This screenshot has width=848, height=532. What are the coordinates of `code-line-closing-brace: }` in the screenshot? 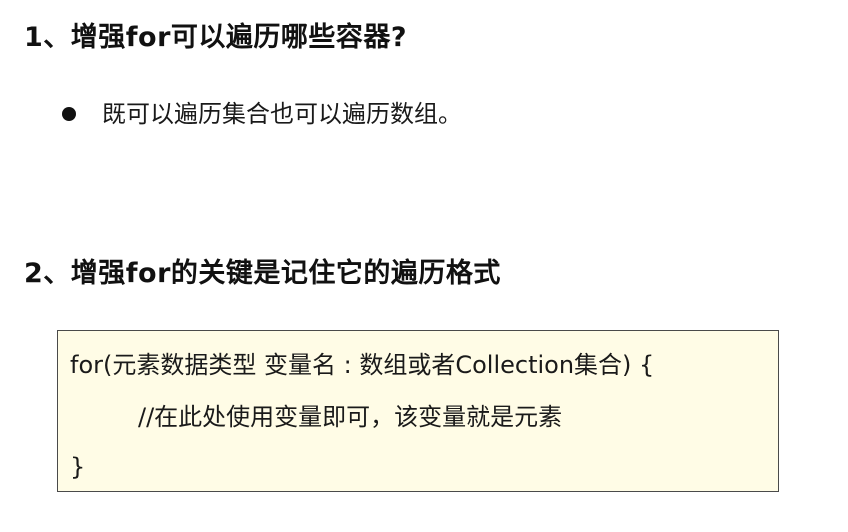 It's located at (78, 467).